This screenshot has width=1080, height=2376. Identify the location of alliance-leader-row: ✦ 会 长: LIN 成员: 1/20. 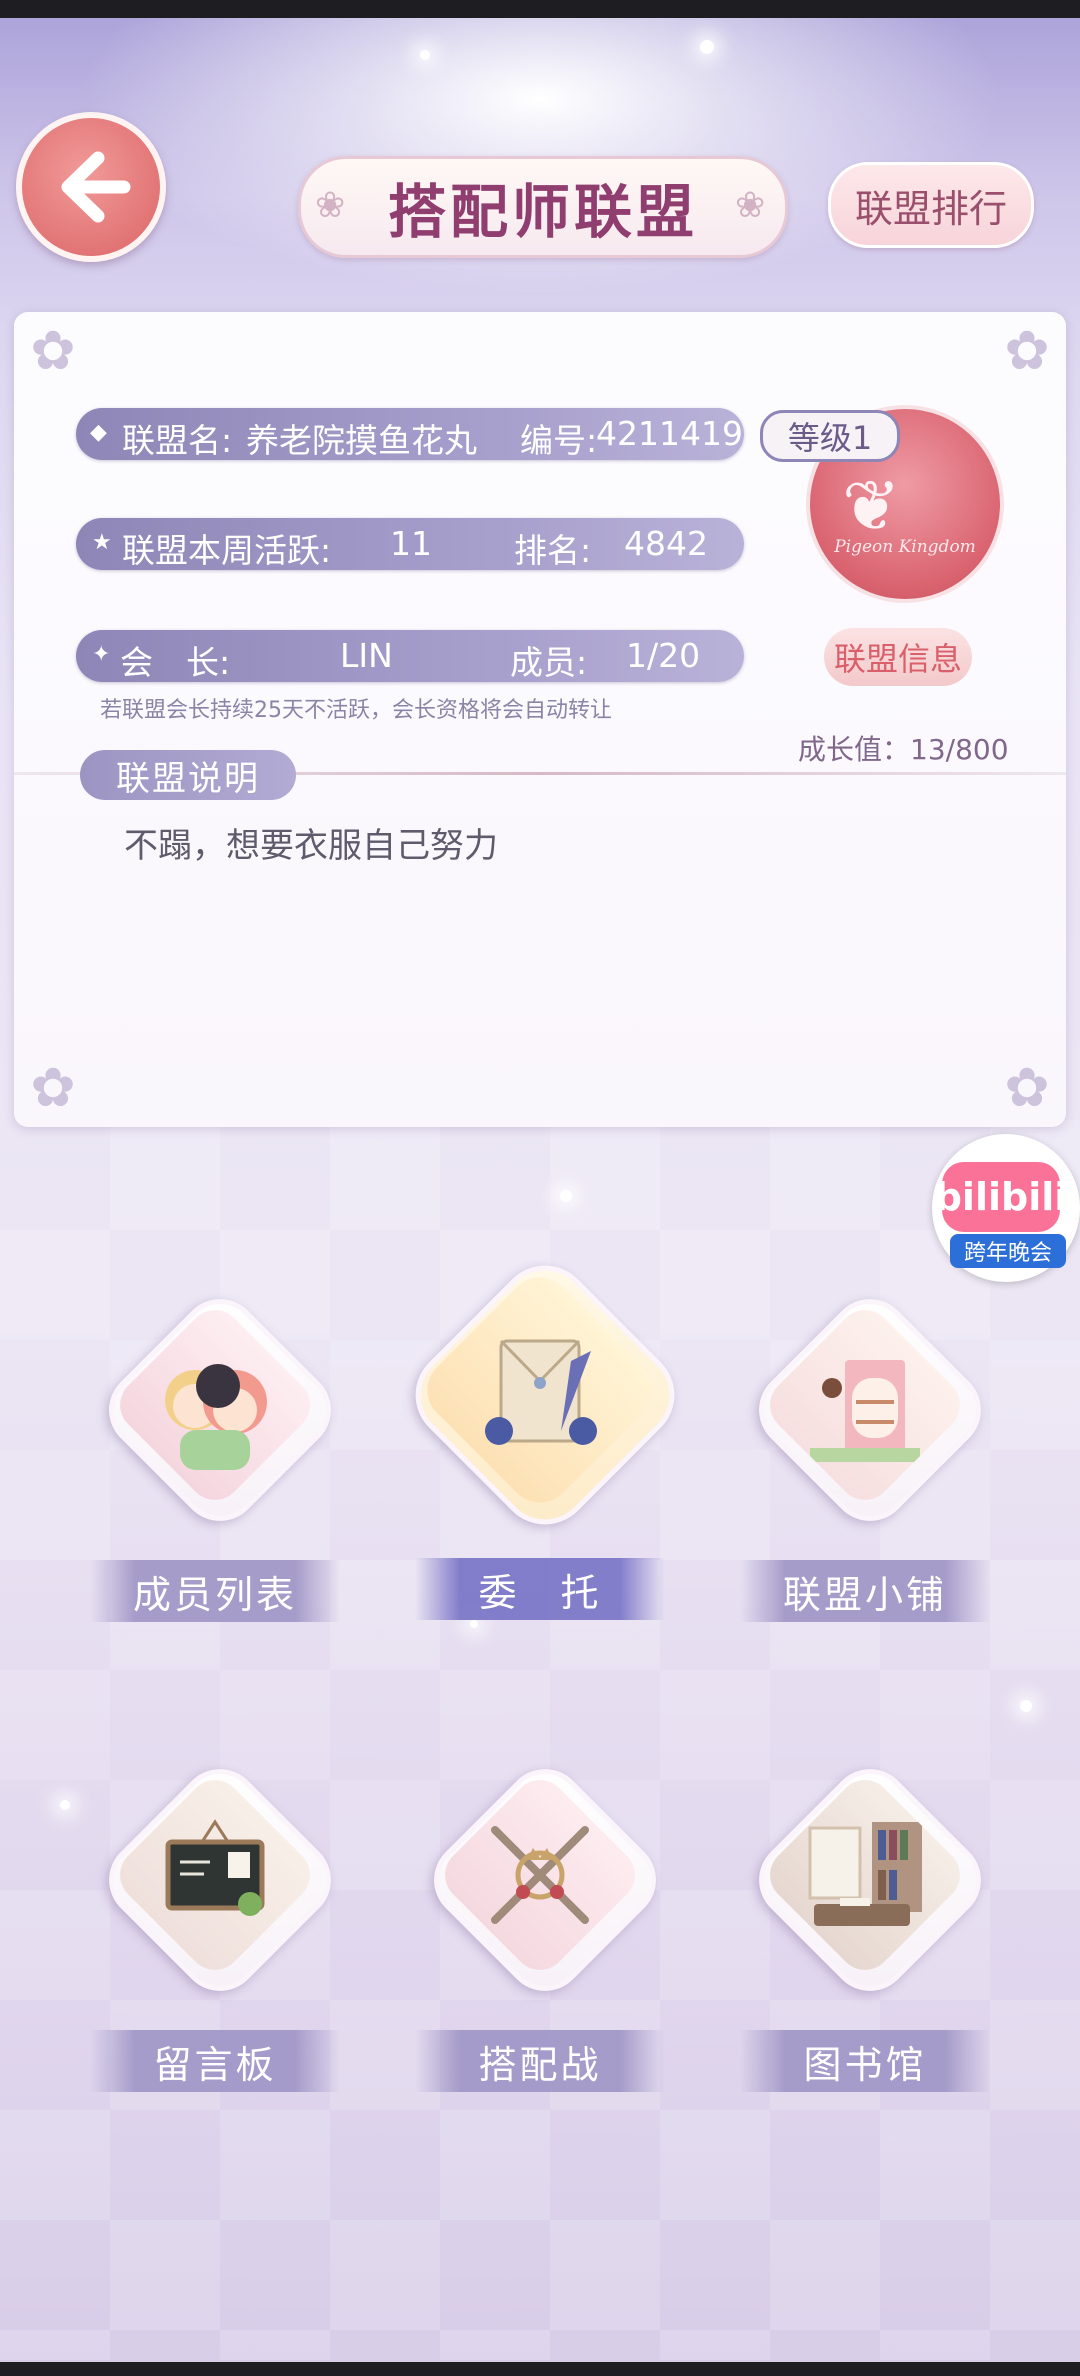
(410, 656).